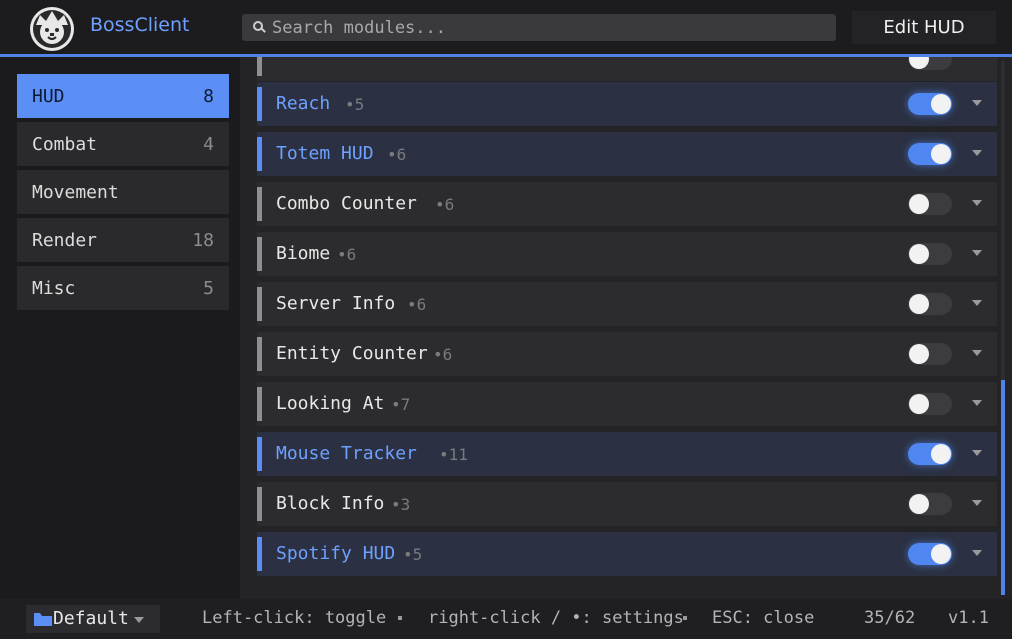  Describe the element at coordinates (627, 254) in the screenshot. I see `module-row: Biome •6` at that location.